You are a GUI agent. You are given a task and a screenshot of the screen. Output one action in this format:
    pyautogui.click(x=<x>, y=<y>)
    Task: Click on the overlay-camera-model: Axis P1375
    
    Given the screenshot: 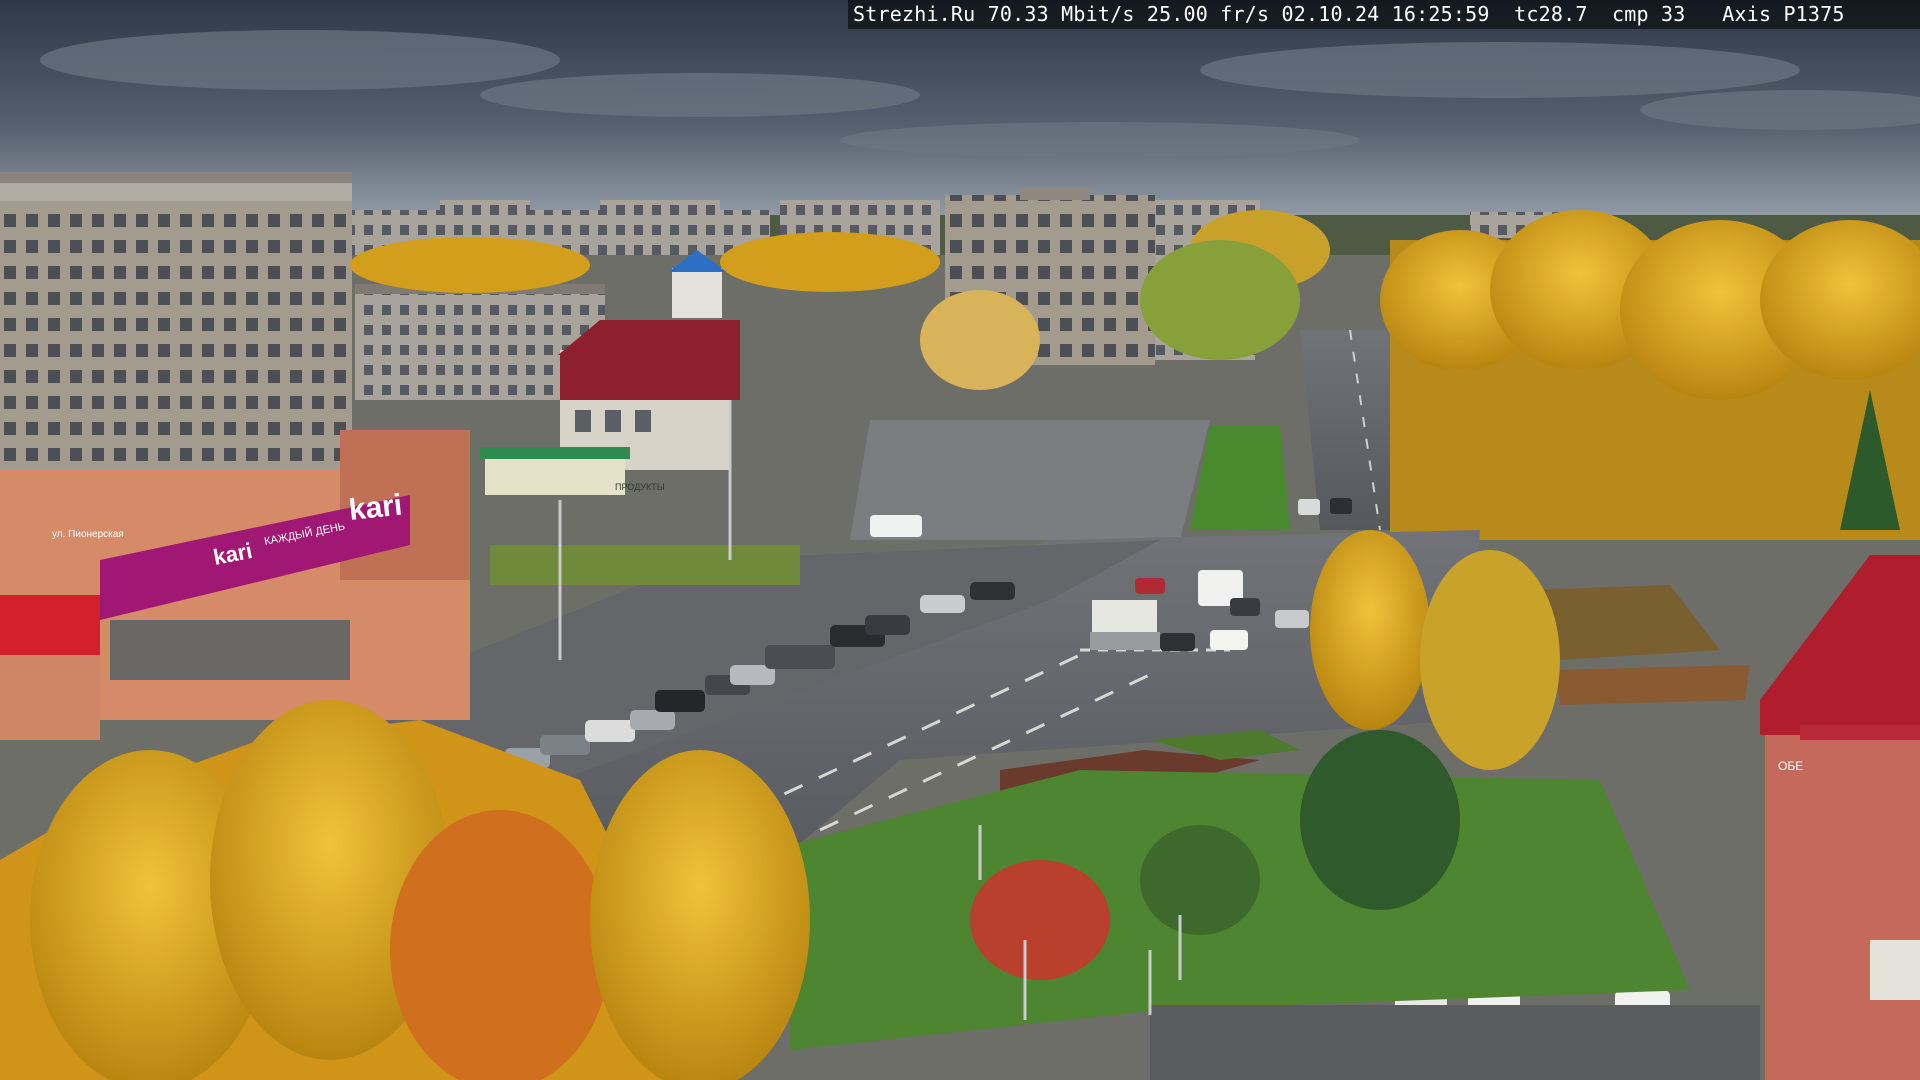 What is the action you would take?
    pyautogui.click(x=1783, y=14)
    